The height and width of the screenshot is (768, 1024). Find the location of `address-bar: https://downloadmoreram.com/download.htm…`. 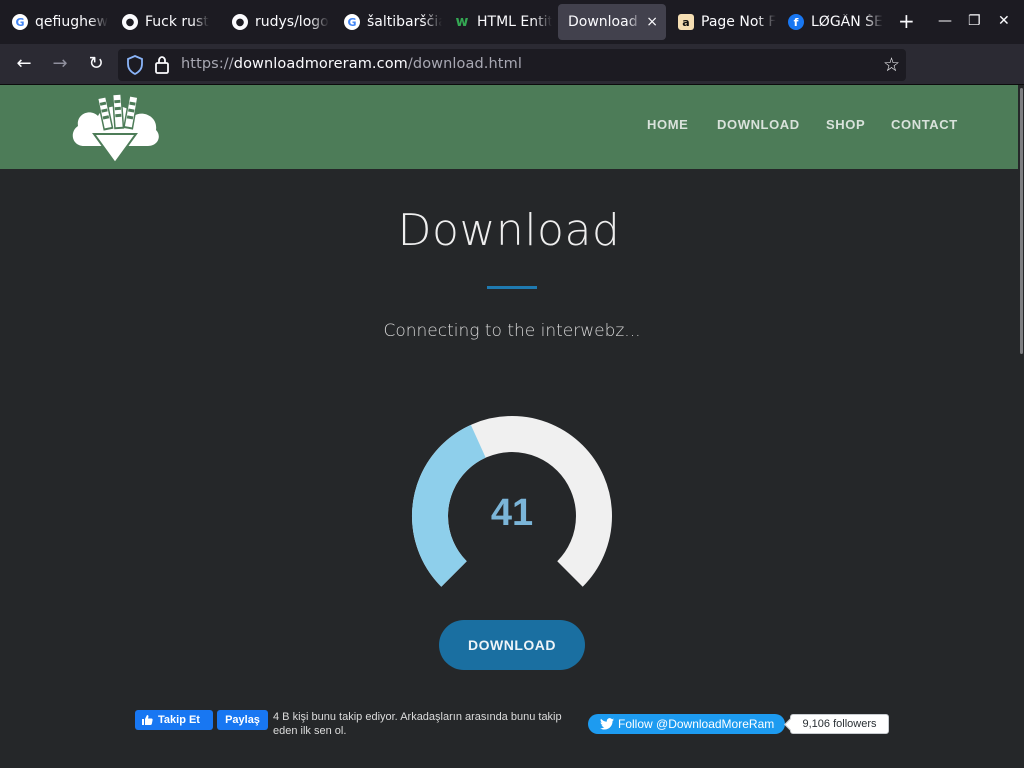

address-bar: https://downloadmoreram.com/download.htm… is located at coordinates (512, 65).